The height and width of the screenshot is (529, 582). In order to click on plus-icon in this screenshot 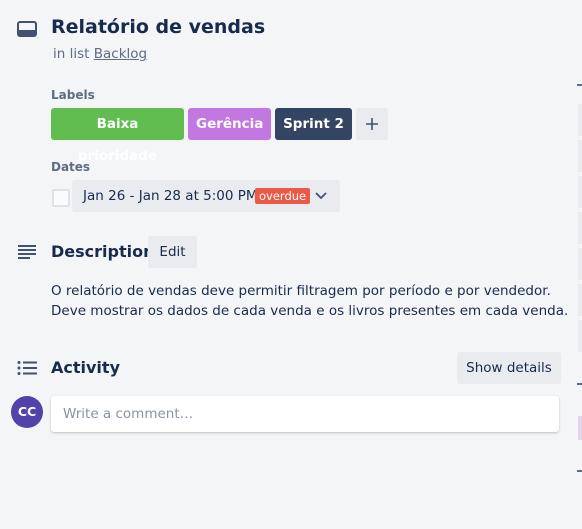, I will do `click(372, 124)`.